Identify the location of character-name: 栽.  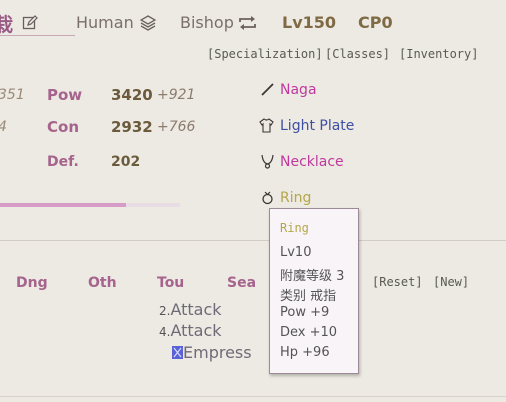
(7, 25).